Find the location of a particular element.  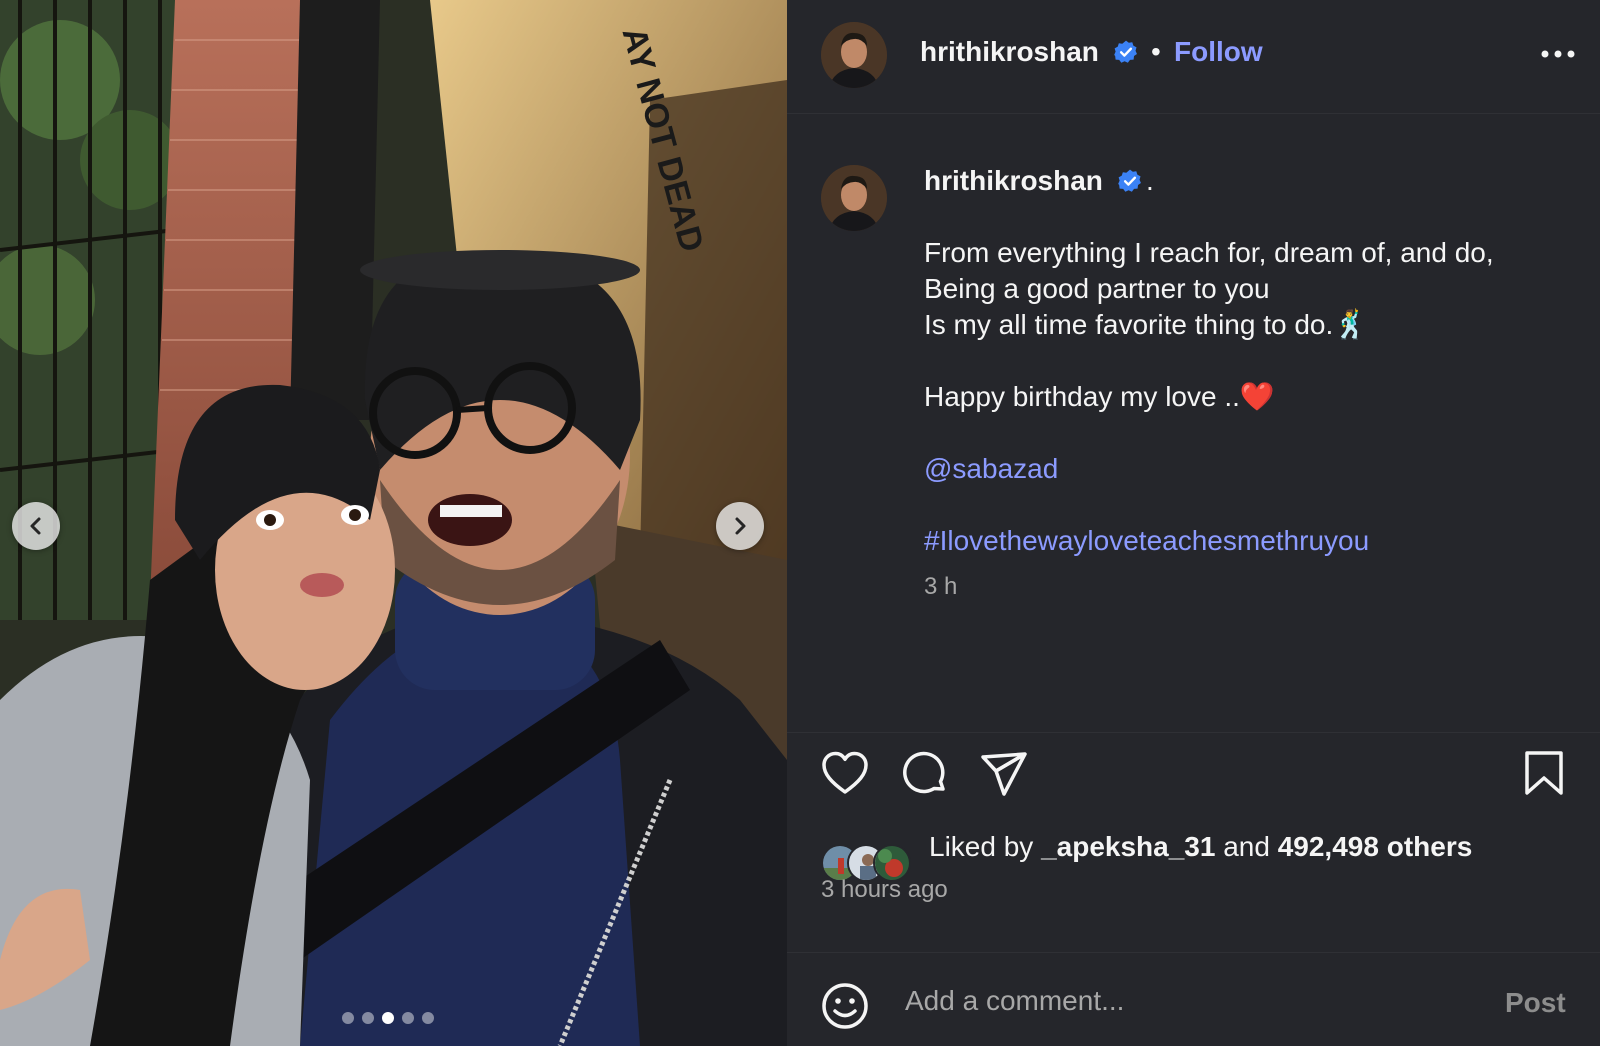

carousel-indicator is located at coordinates (388, 1018).